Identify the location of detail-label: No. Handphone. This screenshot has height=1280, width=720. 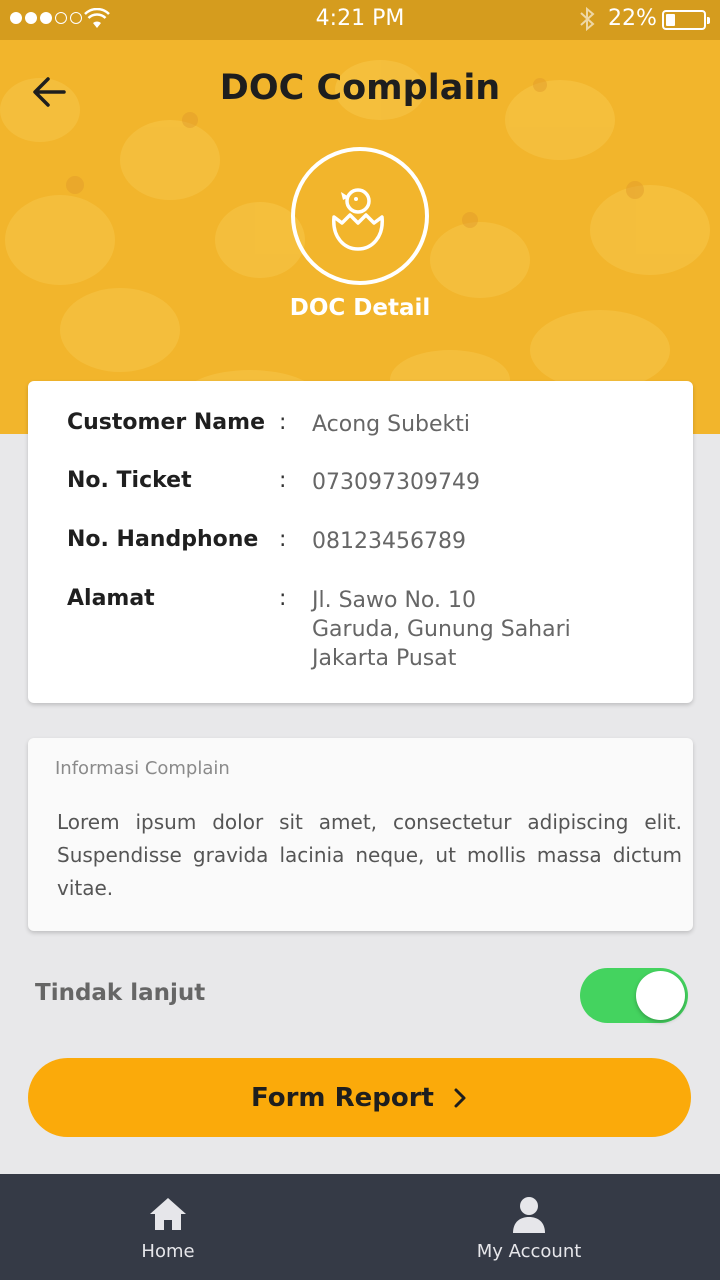
(163, 539).